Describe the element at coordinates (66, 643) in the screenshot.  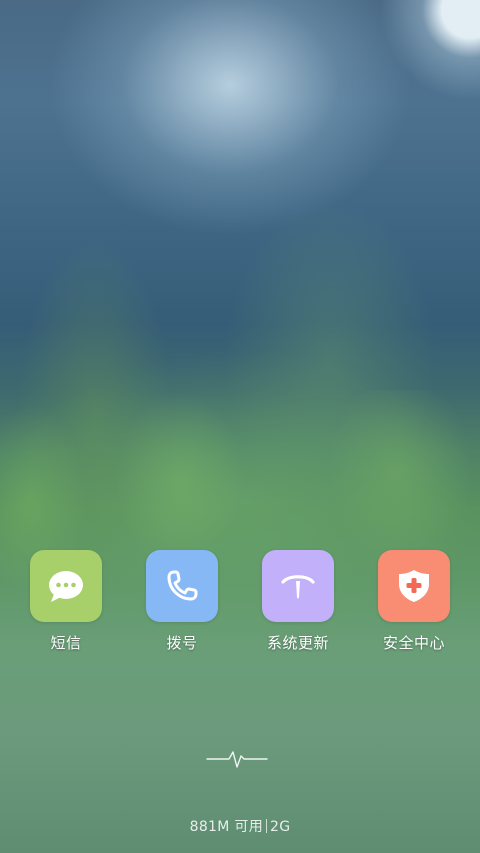
I see `messages-label: 短信` at that location.